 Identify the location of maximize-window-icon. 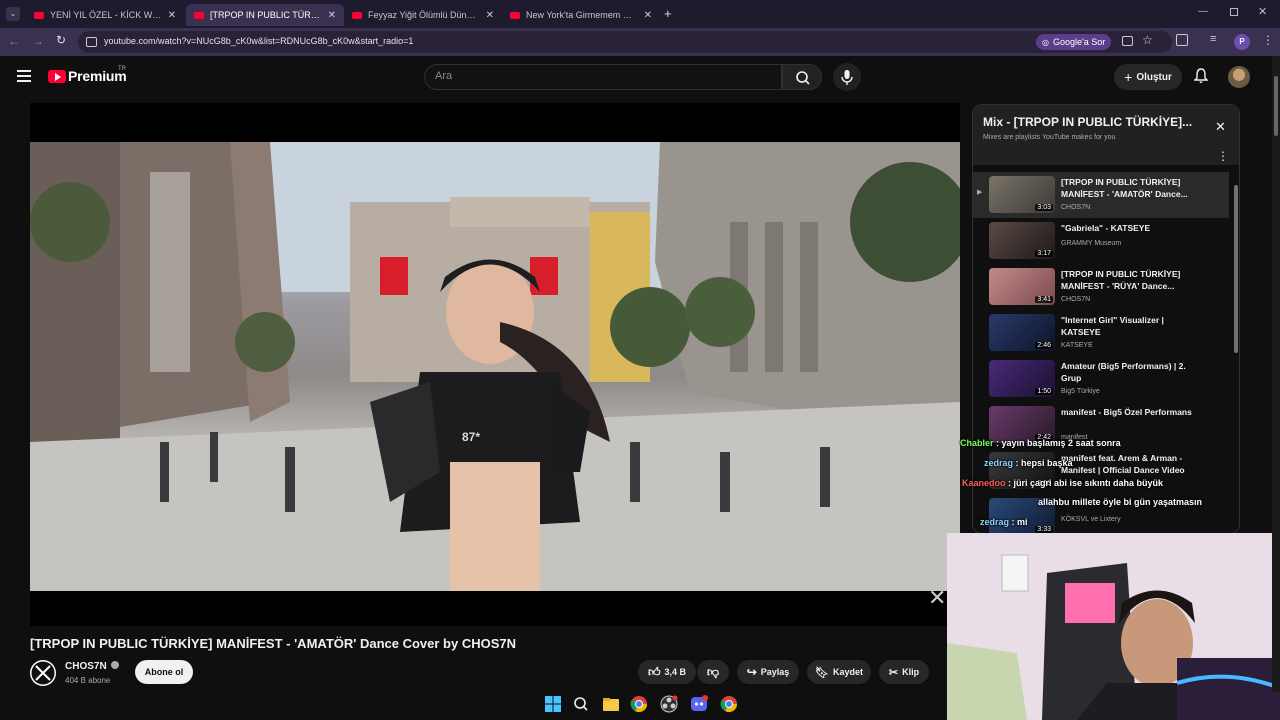
(1234, 12).